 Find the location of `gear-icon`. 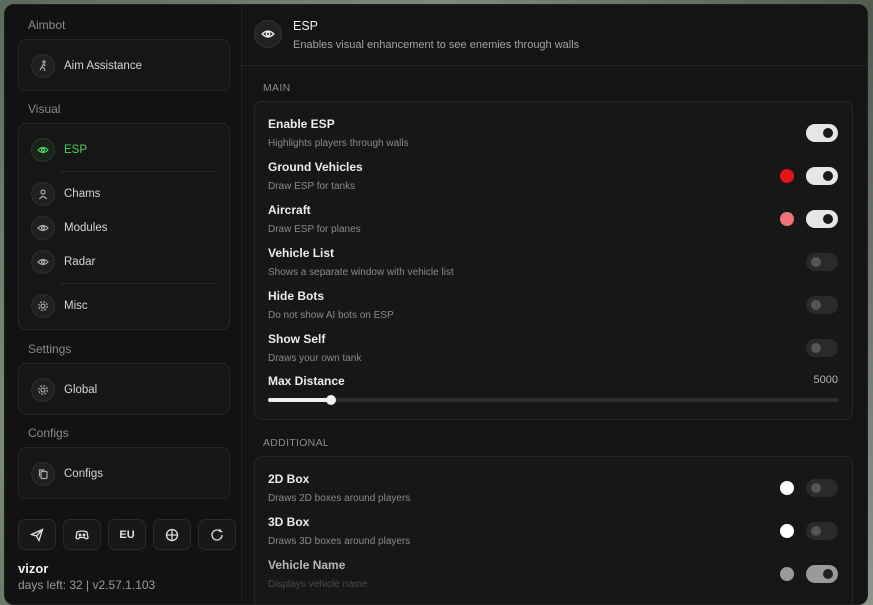

gear-icon is located at coordinates (43, 390).